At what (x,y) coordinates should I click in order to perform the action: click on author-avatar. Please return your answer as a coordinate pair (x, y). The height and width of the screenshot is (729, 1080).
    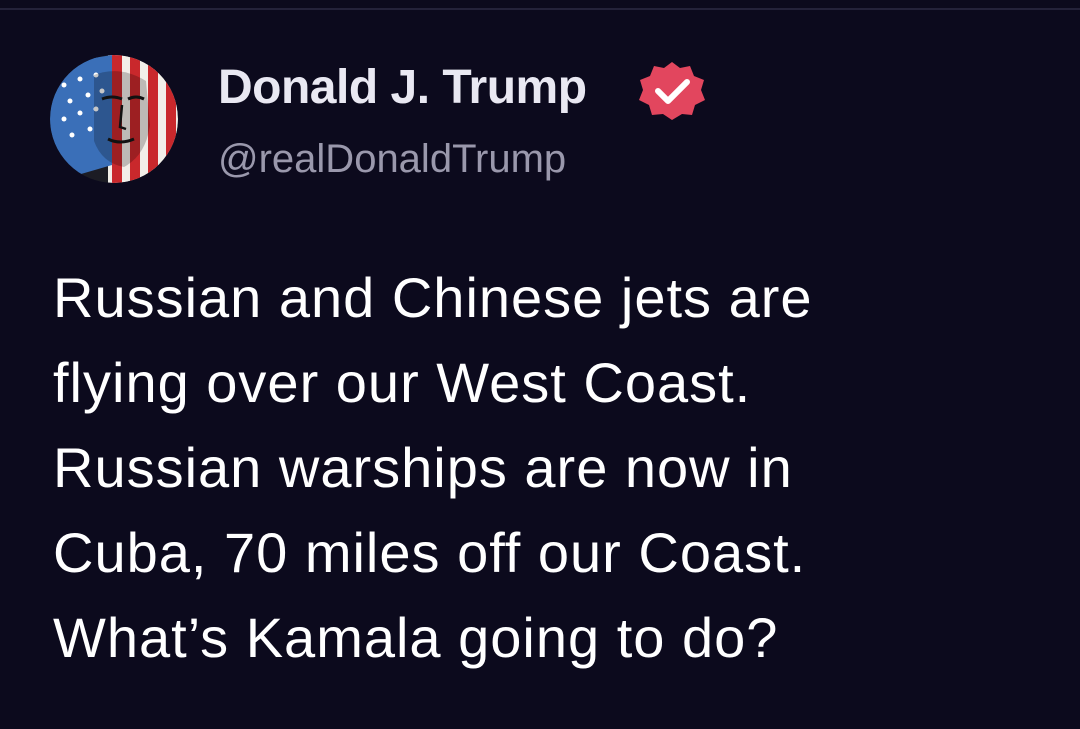
    Looking at the image, I should click on (114, 119).